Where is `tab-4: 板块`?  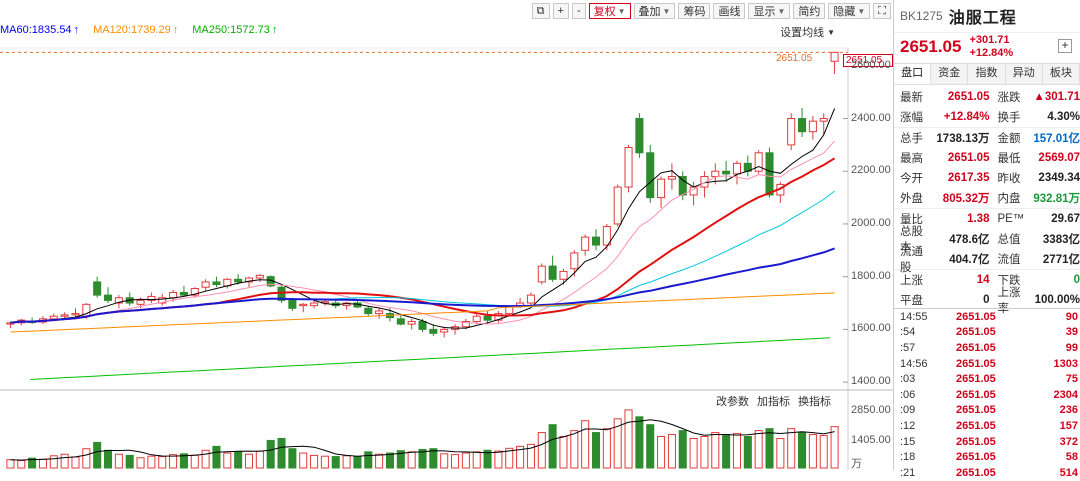
tab-4: 板块 is located at coordinates (1061, 74).